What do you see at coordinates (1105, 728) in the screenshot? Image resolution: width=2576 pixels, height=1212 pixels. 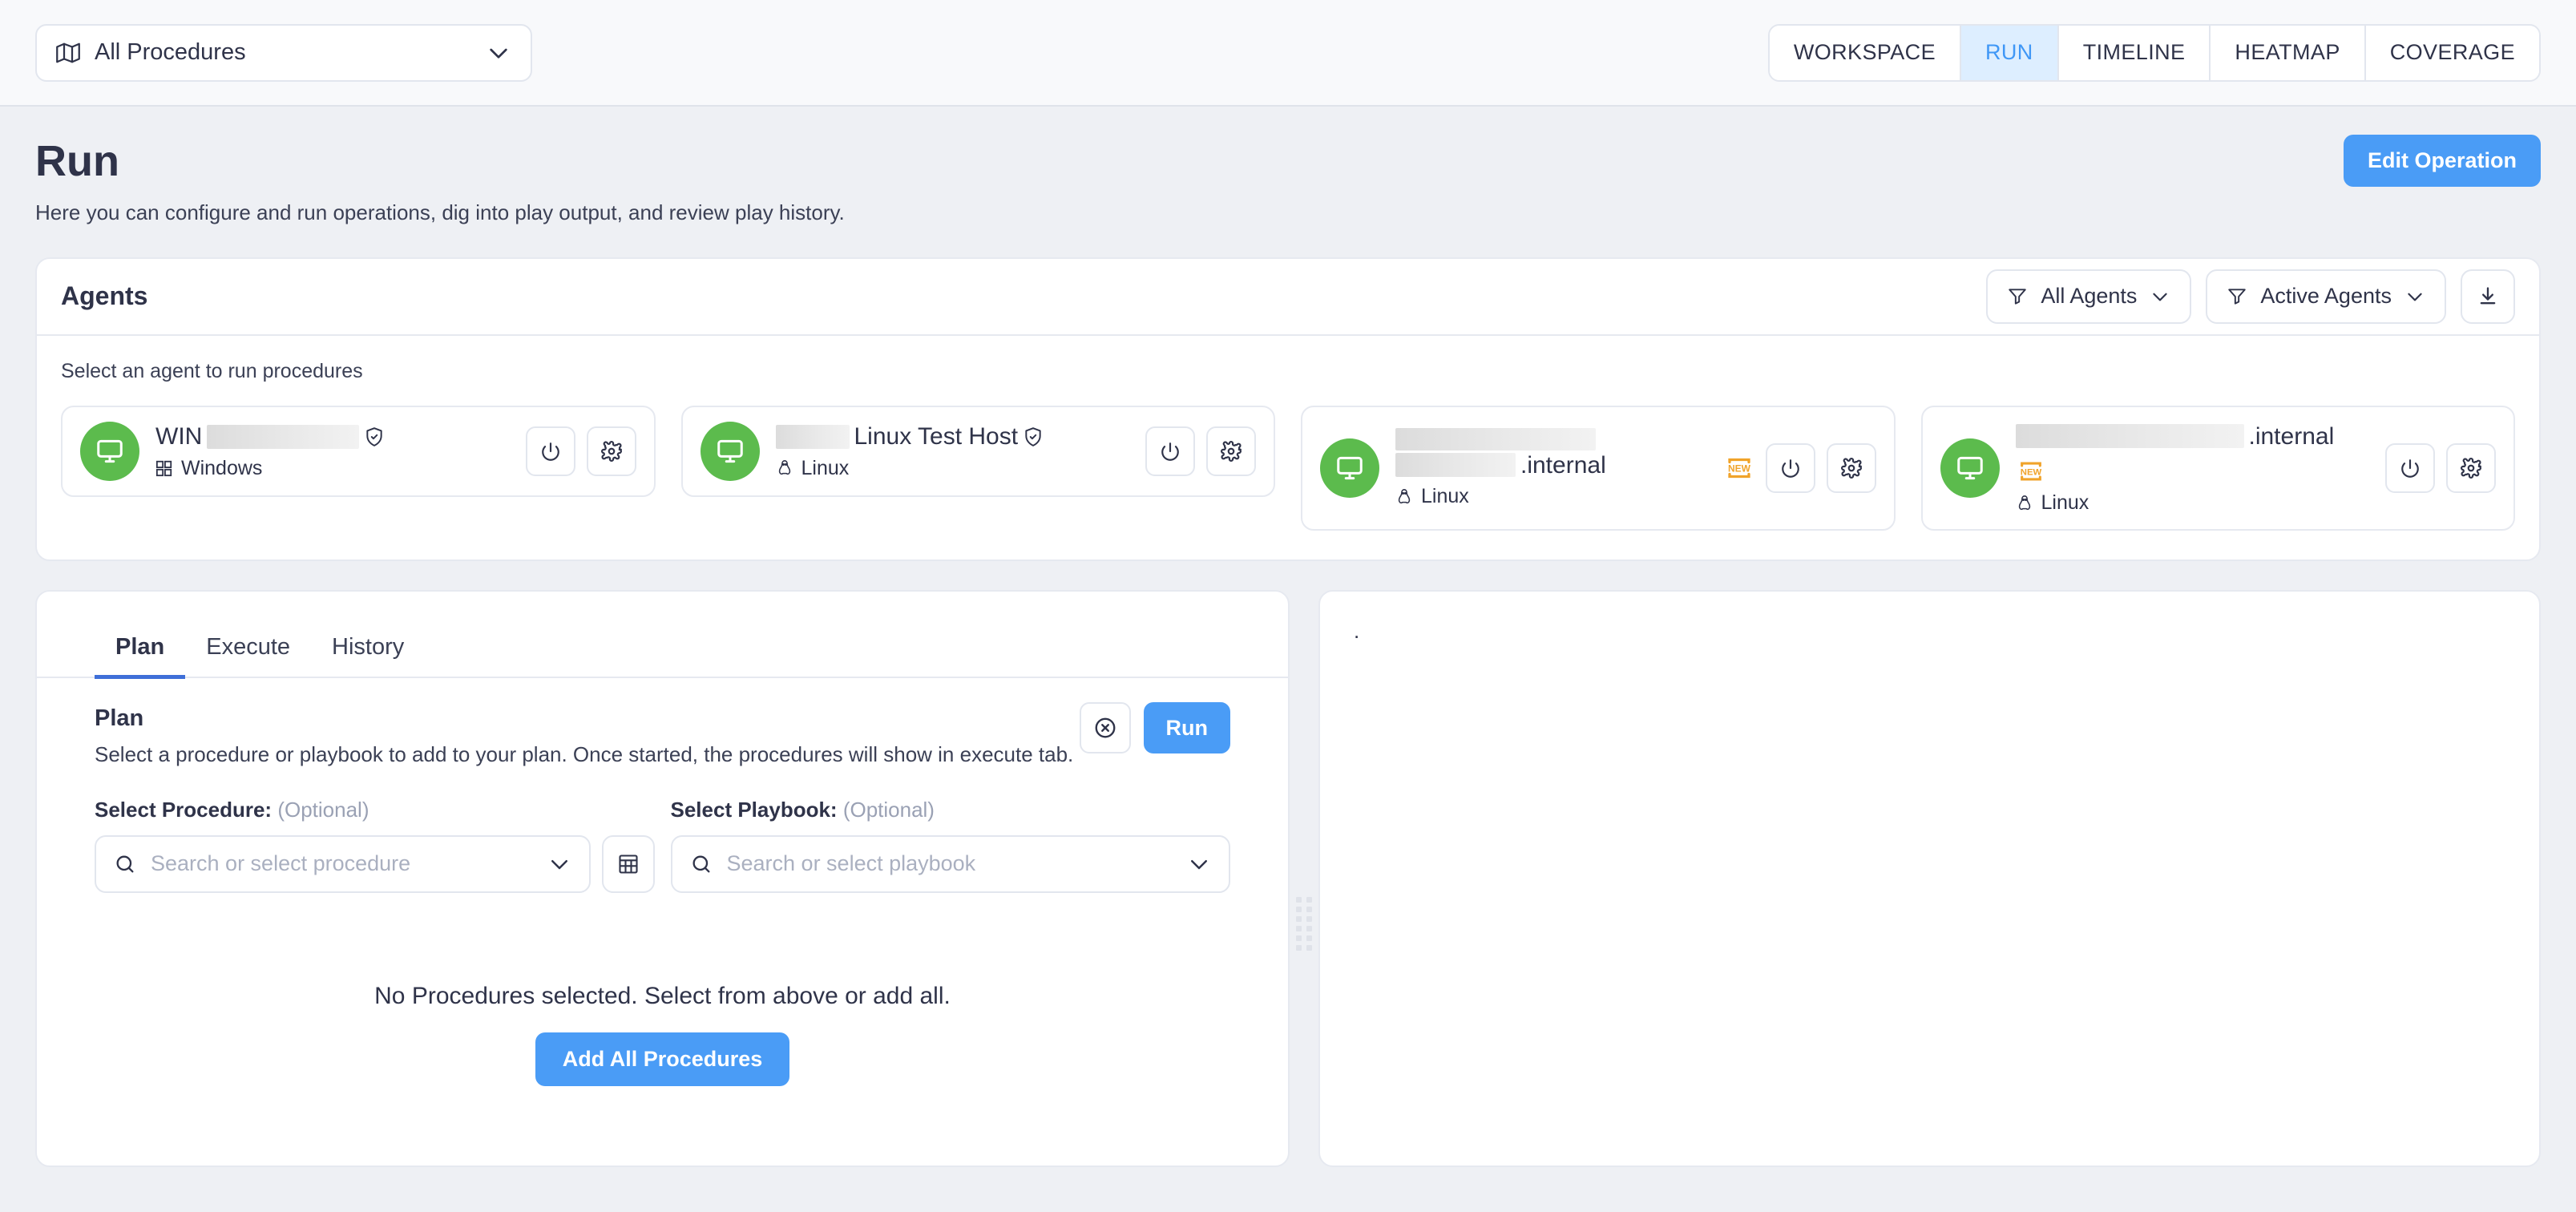 I see `clear-plan-button` at bounding box center [1105, 728].